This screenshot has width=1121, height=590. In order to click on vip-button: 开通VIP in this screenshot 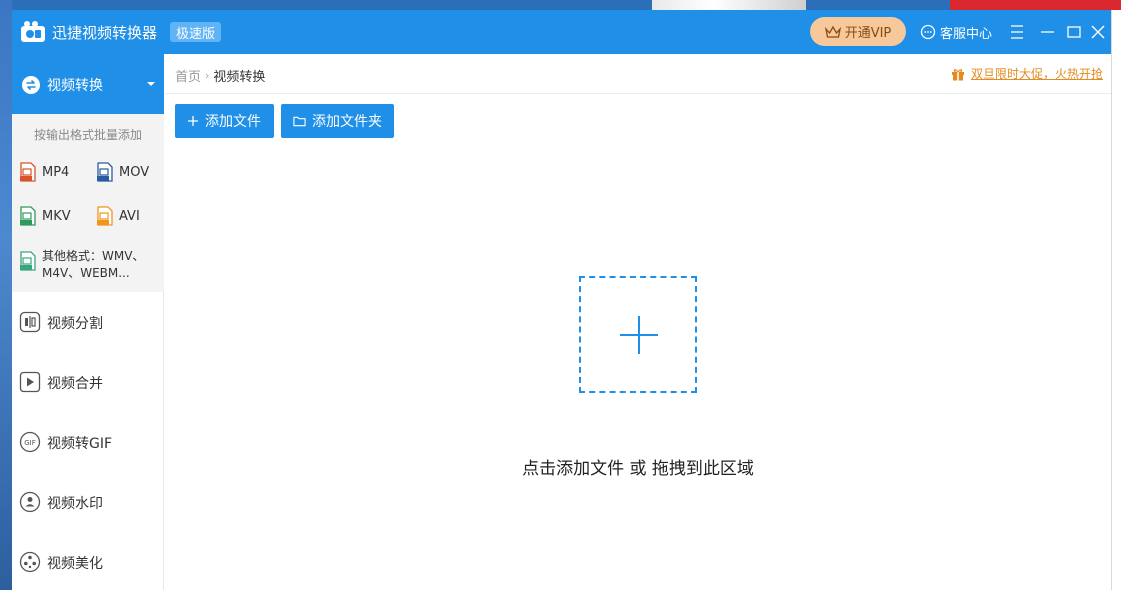, I will do `click(858, 31)`.